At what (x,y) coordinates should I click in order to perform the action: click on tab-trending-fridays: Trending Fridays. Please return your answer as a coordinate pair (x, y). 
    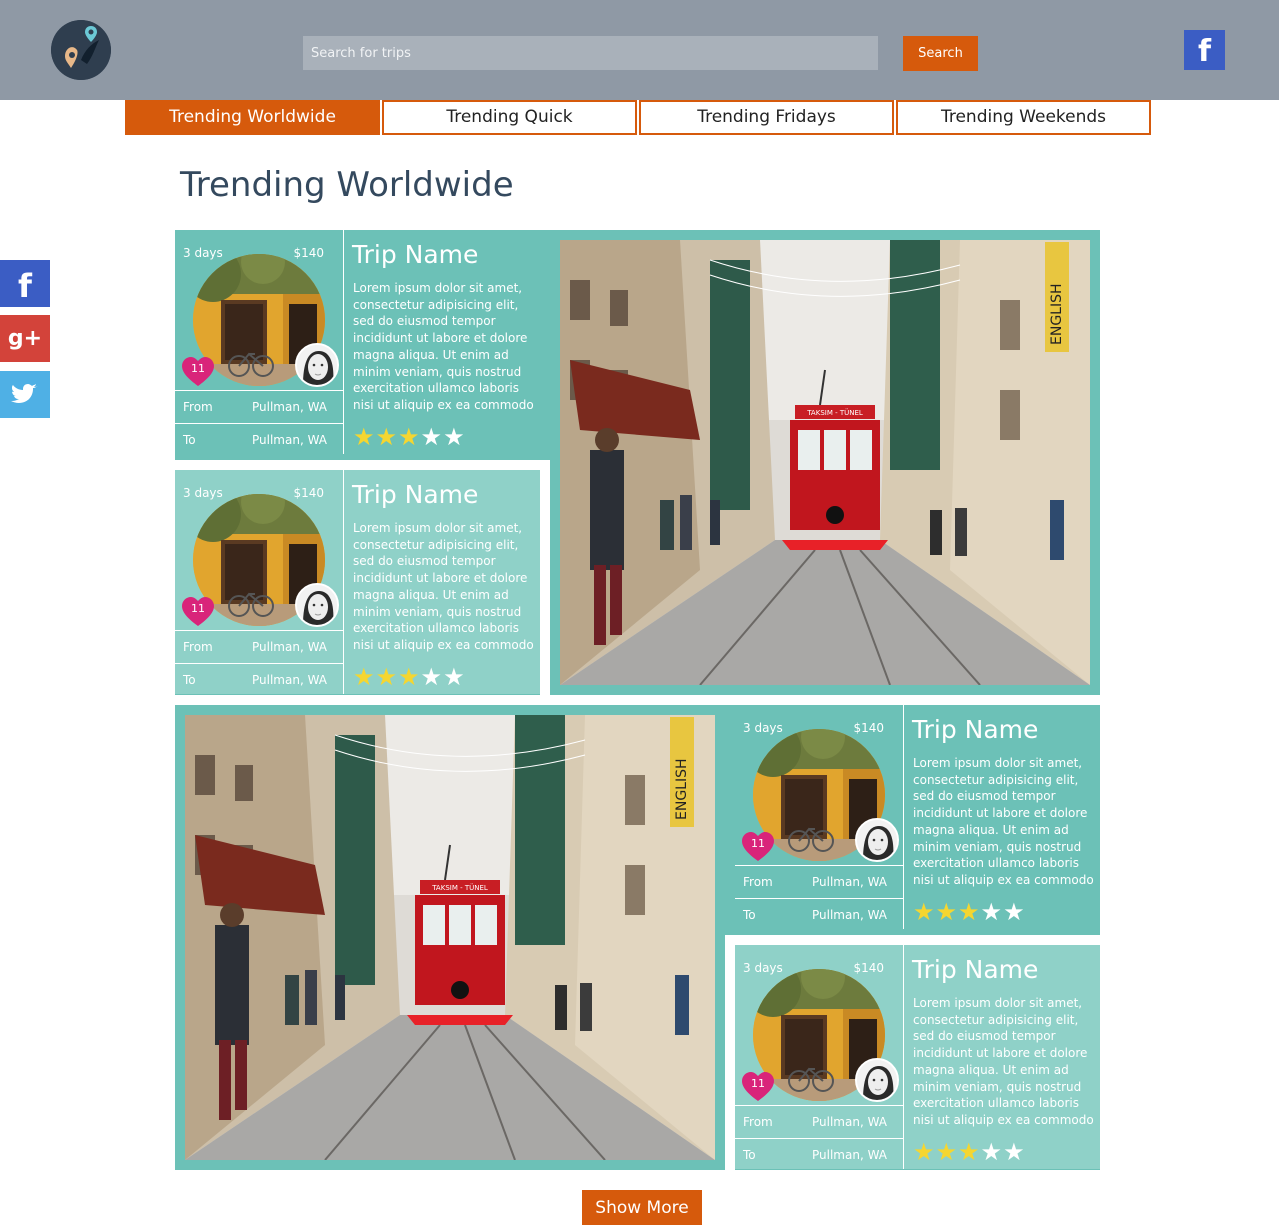
    Looking at the image, I should click on (766, 117).